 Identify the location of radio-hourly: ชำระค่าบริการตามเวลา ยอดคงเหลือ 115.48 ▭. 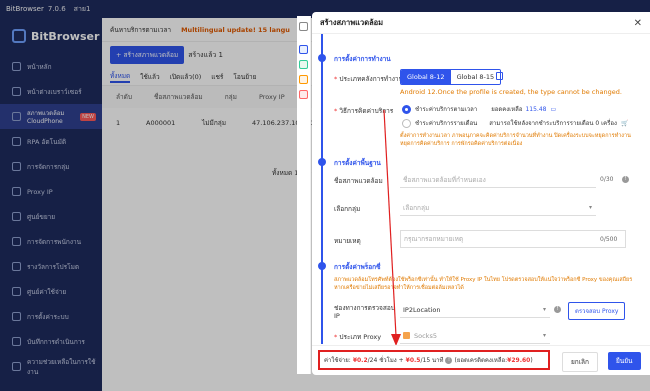
(479, 109).